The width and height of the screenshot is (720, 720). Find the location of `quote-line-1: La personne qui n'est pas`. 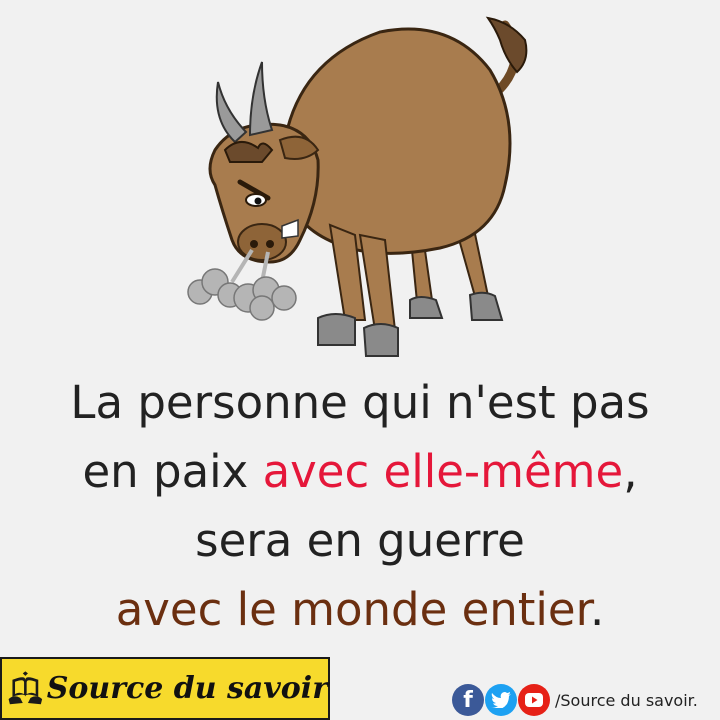

quote-line-1: La personne qui n'est pas is located at coordinates (360, 402).